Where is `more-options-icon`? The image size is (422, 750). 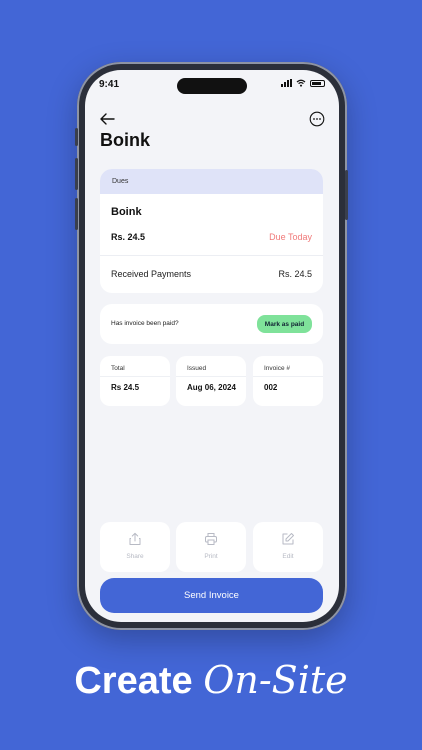 more-options-icon is located at coordinates (317, 119).